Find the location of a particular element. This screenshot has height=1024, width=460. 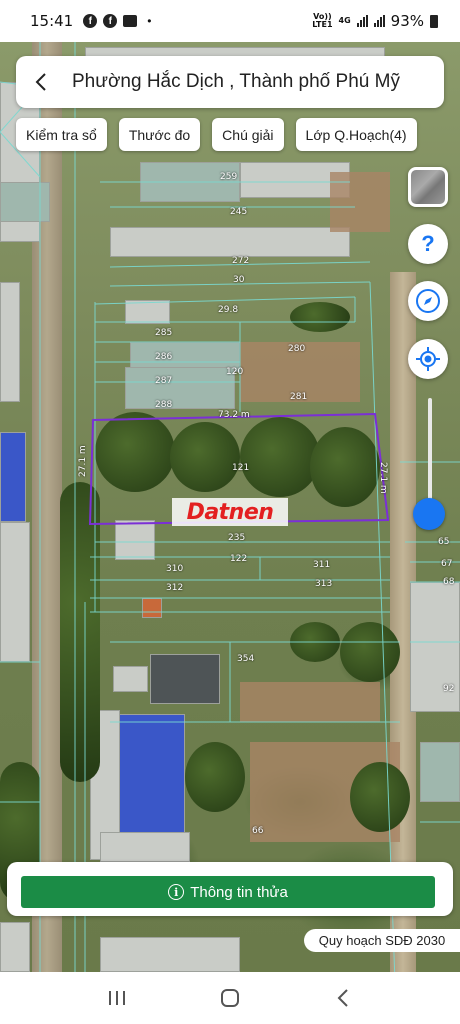

network-type: 4G is located at coordinates (344, 20).